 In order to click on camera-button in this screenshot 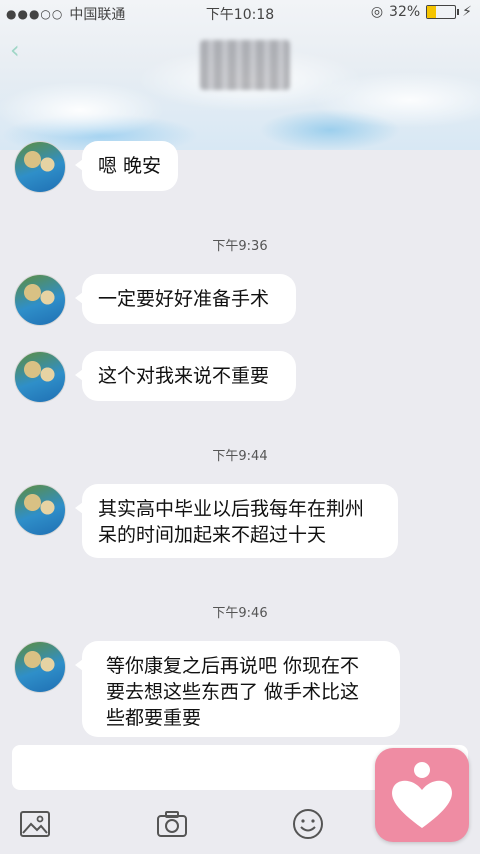, I will do `click(172, 824)`.